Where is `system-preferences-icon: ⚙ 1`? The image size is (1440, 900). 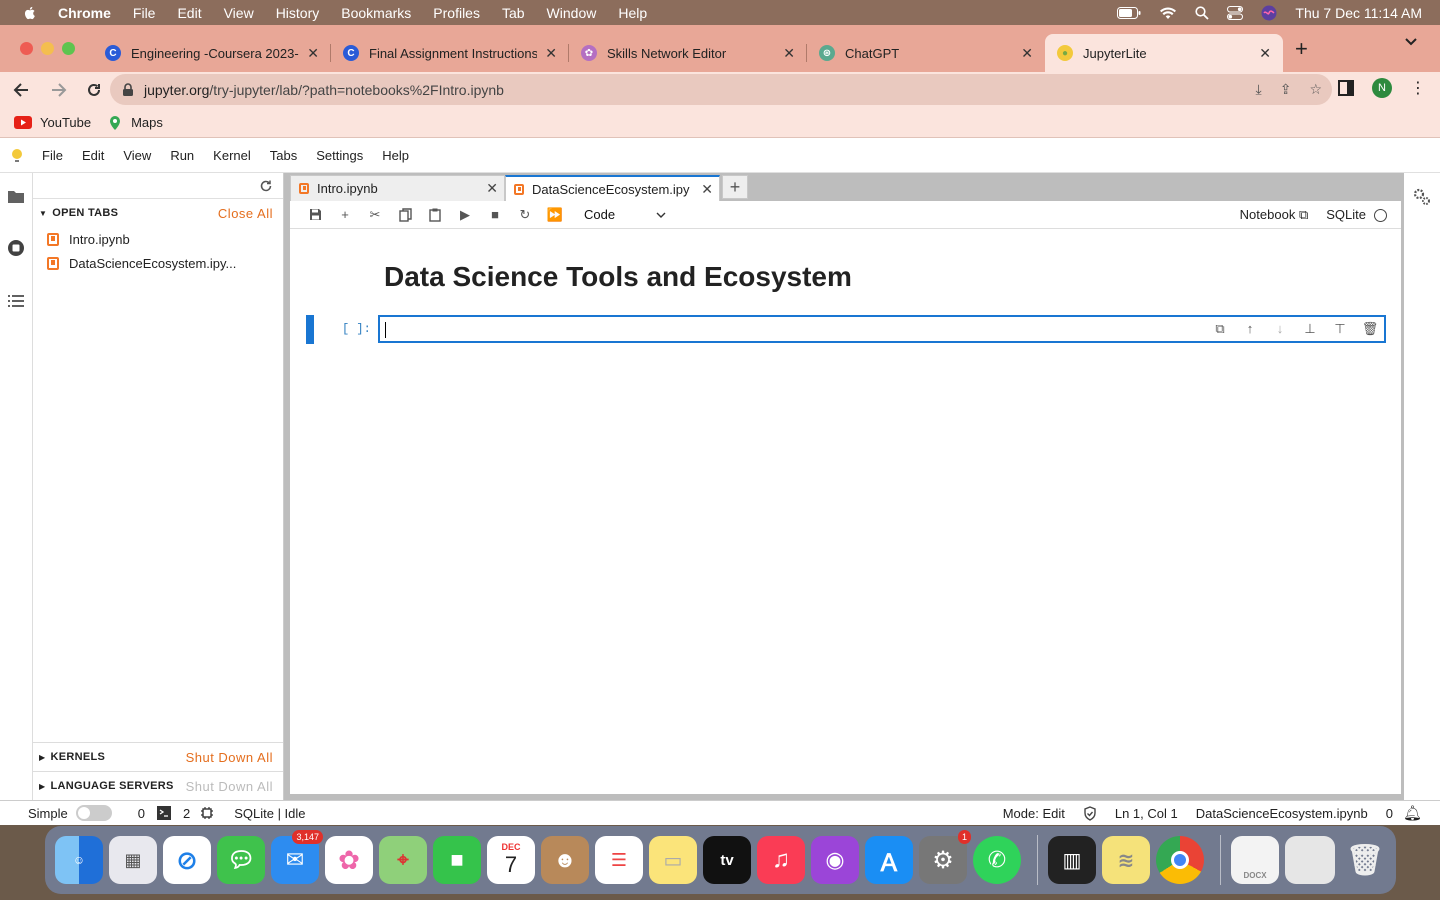 system-preferences-icon: ⚙ 1 is located at coordinates (945, 857).